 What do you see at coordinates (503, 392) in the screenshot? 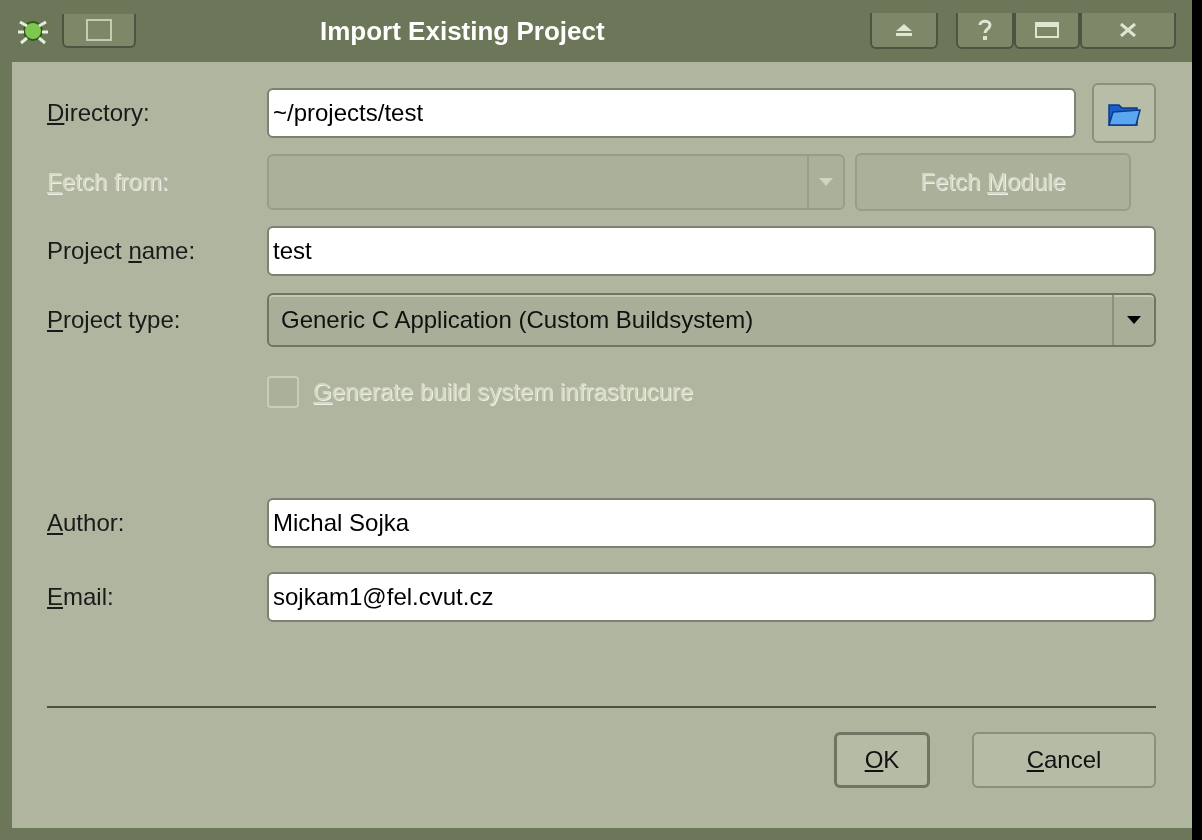
I see `checkbox-label: Generate build system infrastrucure` at bounding box center [503, 392].